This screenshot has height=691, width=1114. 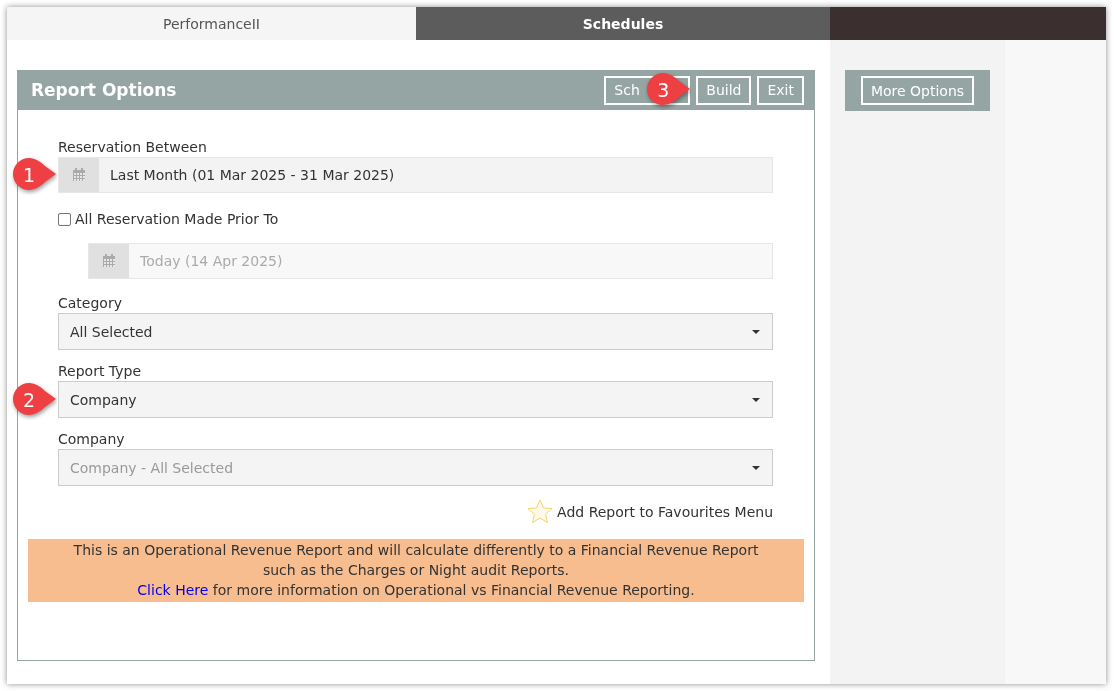 I want to click on checkbox, so click(x=64, y=219).